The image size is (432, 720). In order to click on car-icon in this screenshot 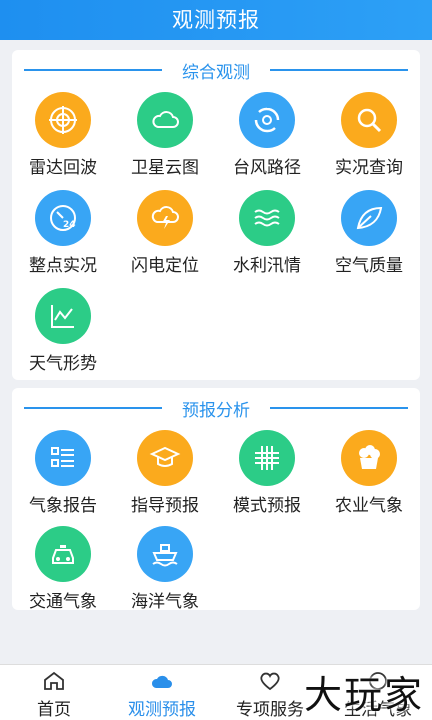, I will do `click(63, 554)`.